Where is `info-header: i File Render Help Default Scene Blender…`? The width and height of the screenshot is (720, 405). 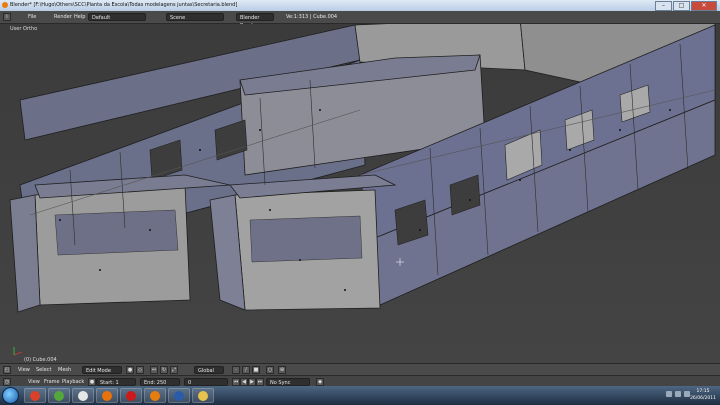
info-header: i File Render Help Default Scene Blender… is located at coordinates (360, 20).